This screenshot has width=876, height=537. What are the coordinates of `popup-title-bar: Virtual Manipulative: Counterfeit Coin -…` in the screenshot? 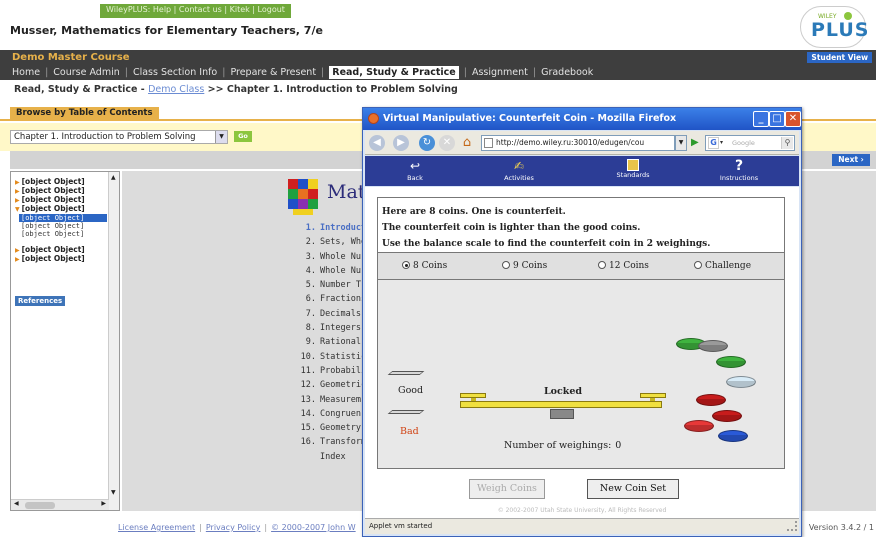 It's located at (582, 119).